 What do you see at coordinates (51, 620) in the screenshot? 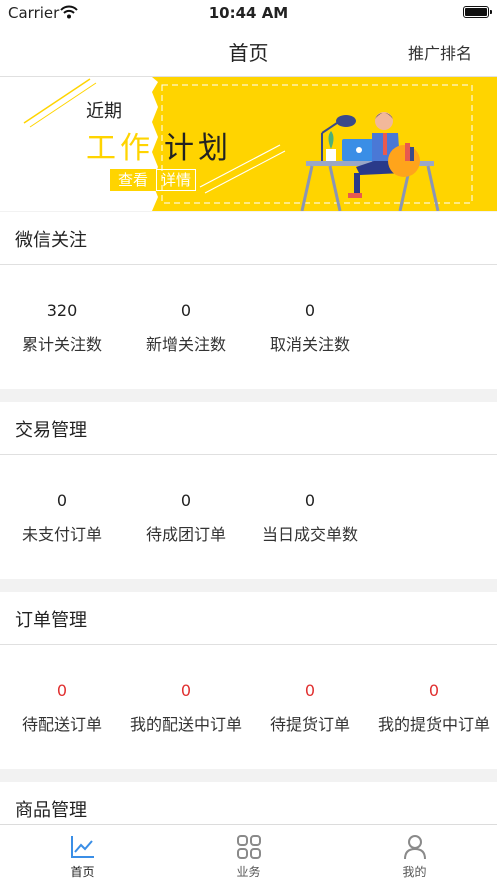
I see `section-title: 订单管理` at bounding box center [51, 620].